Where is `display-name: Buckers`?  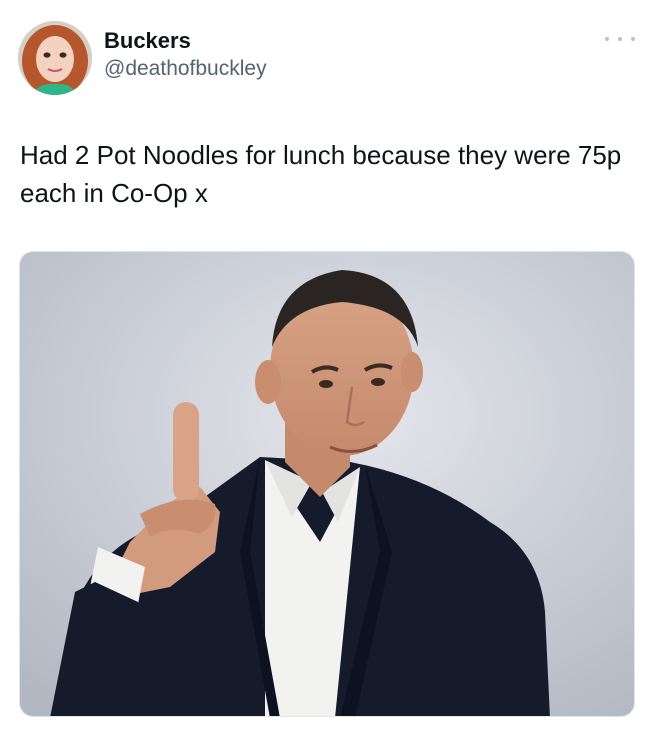 display-name: Buckers is located at coordinates (185, 41).